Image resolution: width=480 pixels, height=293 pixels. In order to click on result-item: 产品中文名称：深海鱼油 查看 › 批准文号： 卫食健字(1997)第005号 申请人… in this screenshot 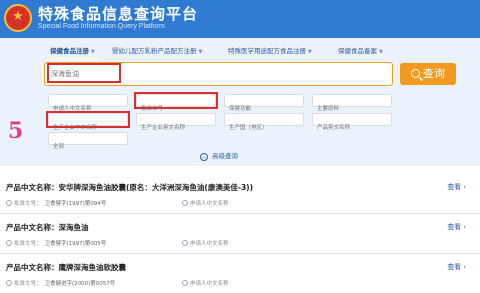, I will do `click(240, 236)`.